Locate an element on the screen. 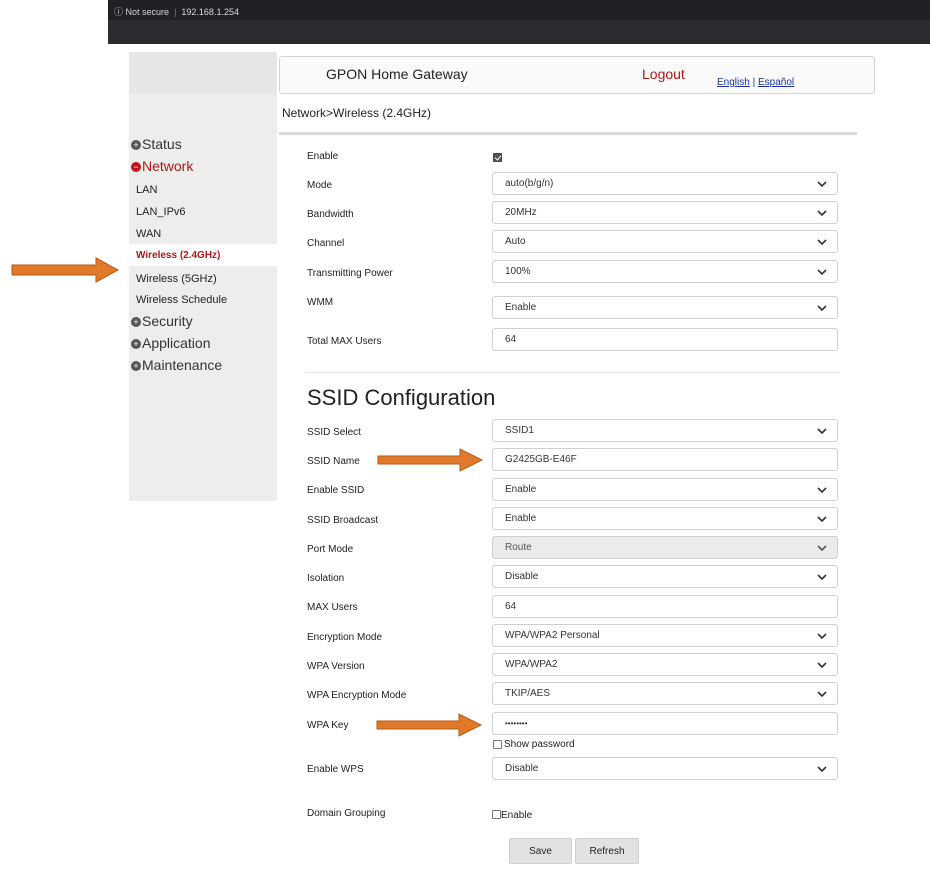  domain-grouping-option-label: Enable is located at coordinates (517, 815).